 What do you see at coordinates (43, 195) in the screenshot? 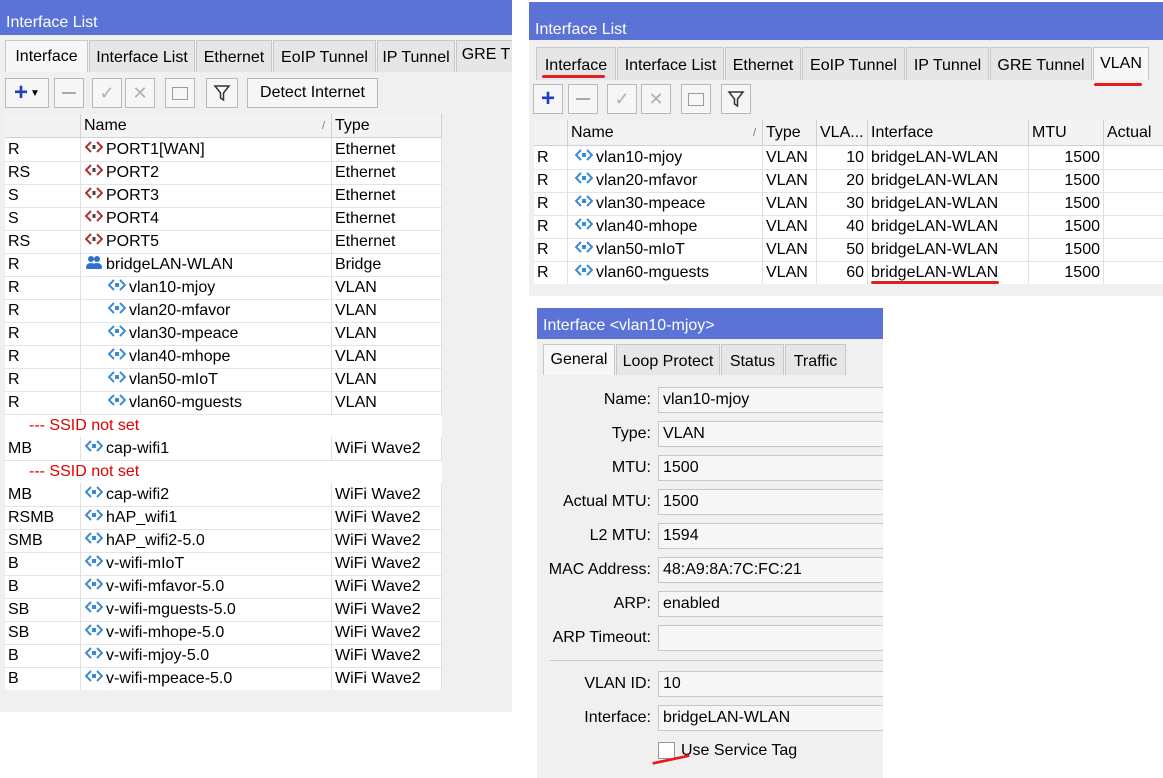
I see `flags-cell: S` at bounding box center [43, 195].